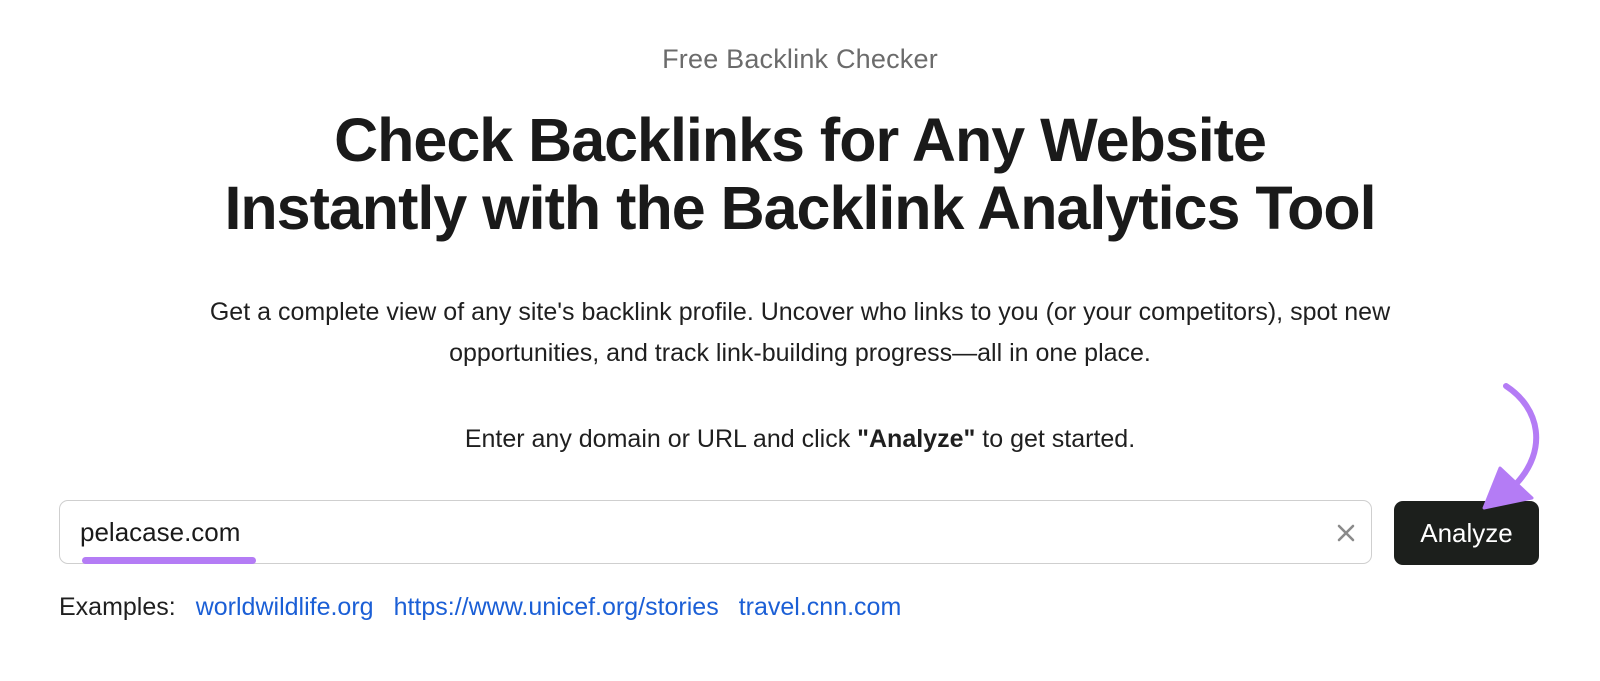  I want to click on search-form: Analyze, so click(799, 533).